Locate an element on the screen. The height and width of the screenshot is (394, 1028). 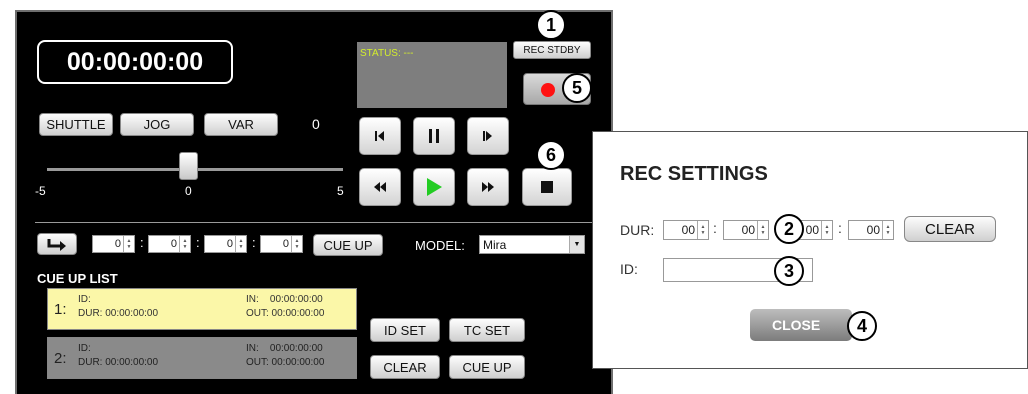
cue-goto-button is located at coordinates (57, 244).